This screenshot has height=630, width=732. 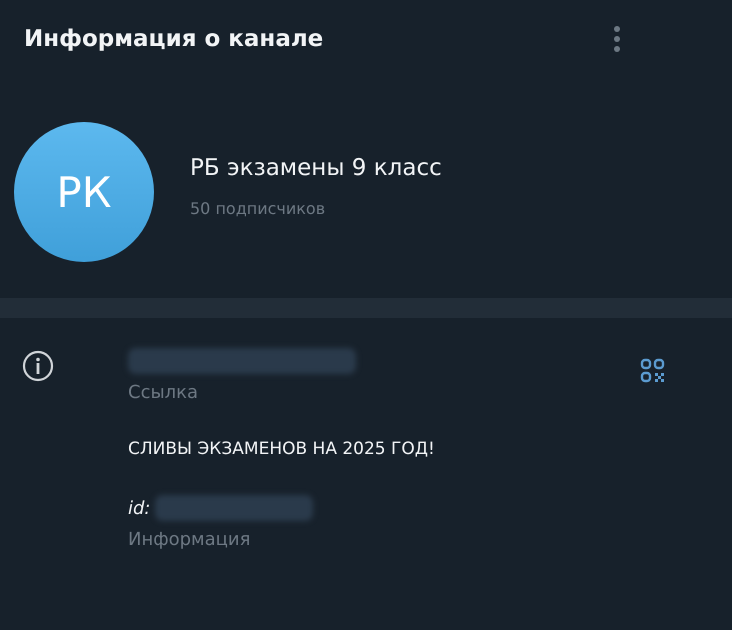 I want to click on more-menu-icon, so click(x=617, y=39).